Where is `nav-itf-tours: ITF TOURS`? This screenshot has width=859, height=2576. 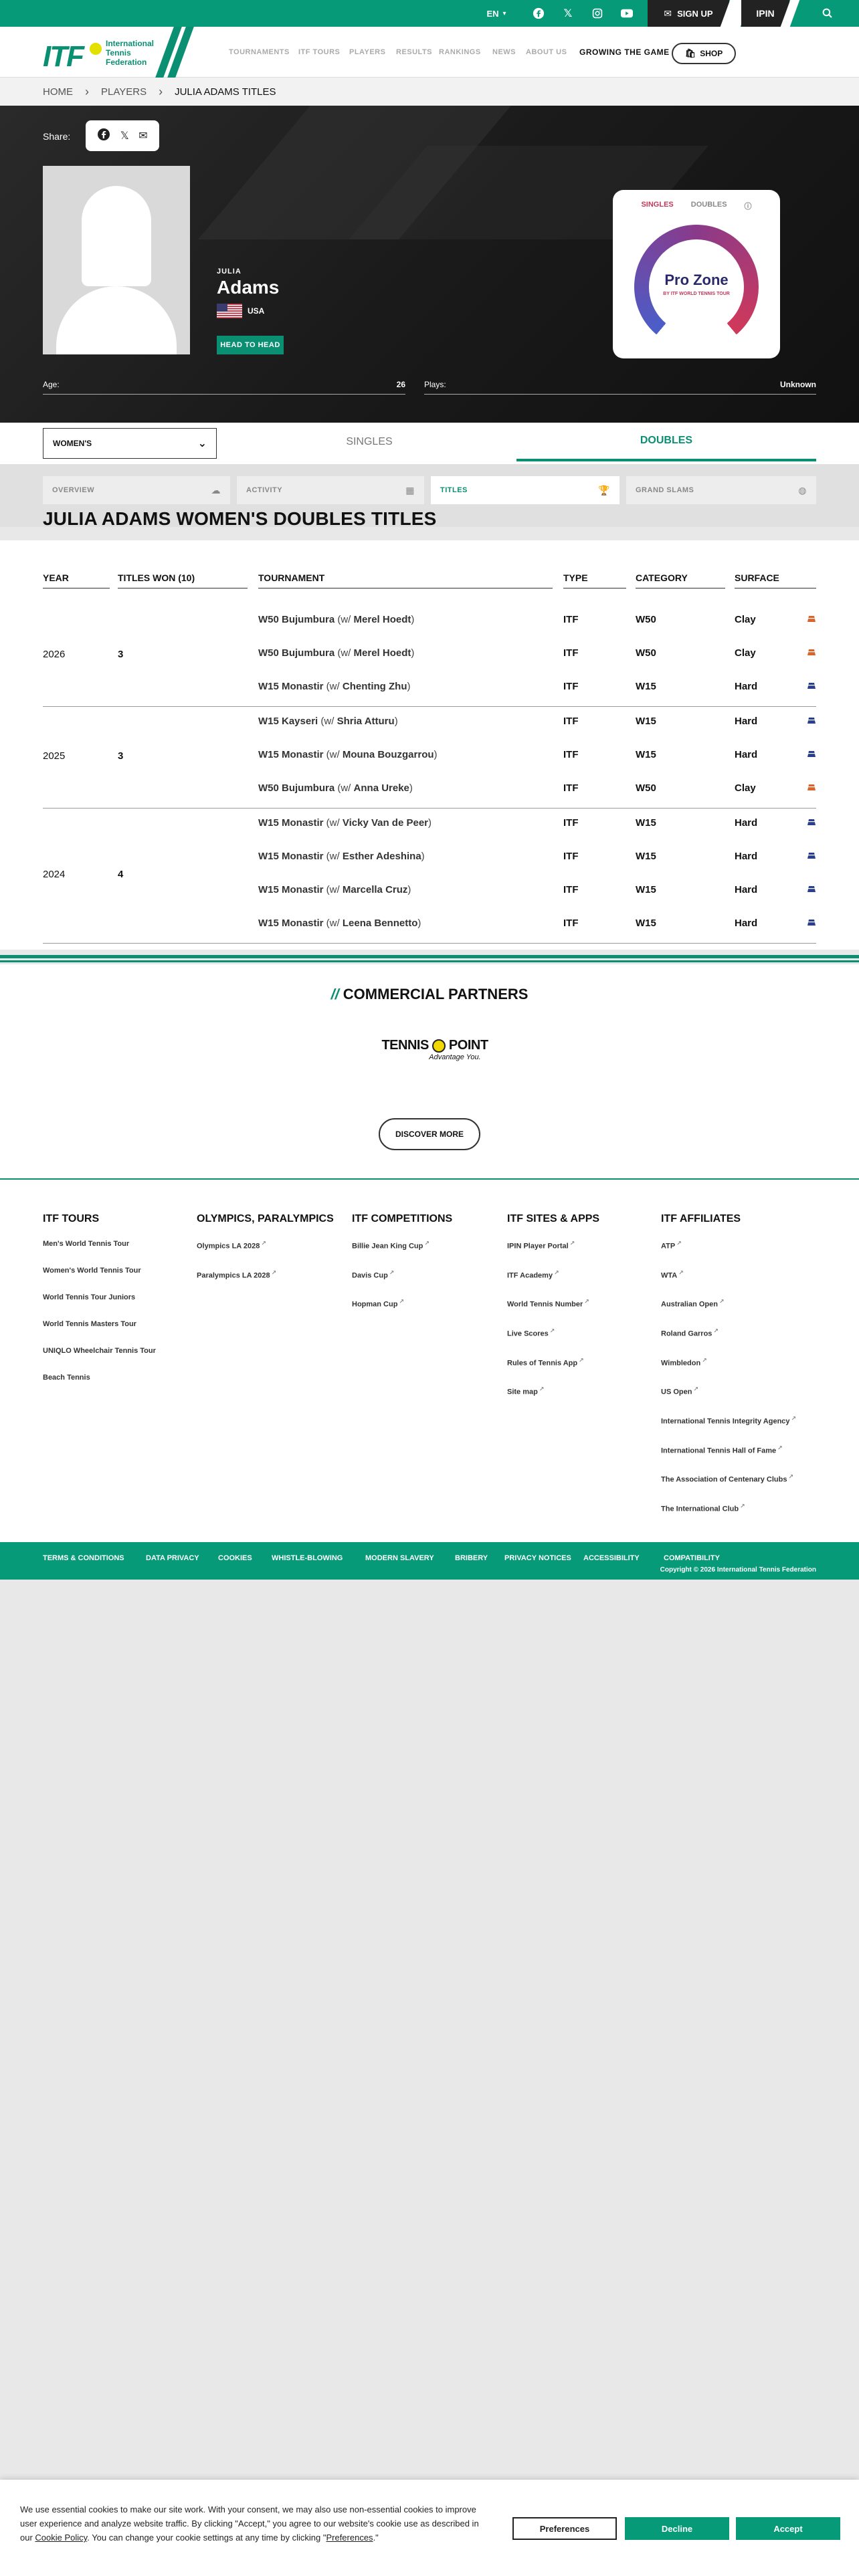
nav-itf-tours: ITF TOURS is located at coordinates (319, 52).